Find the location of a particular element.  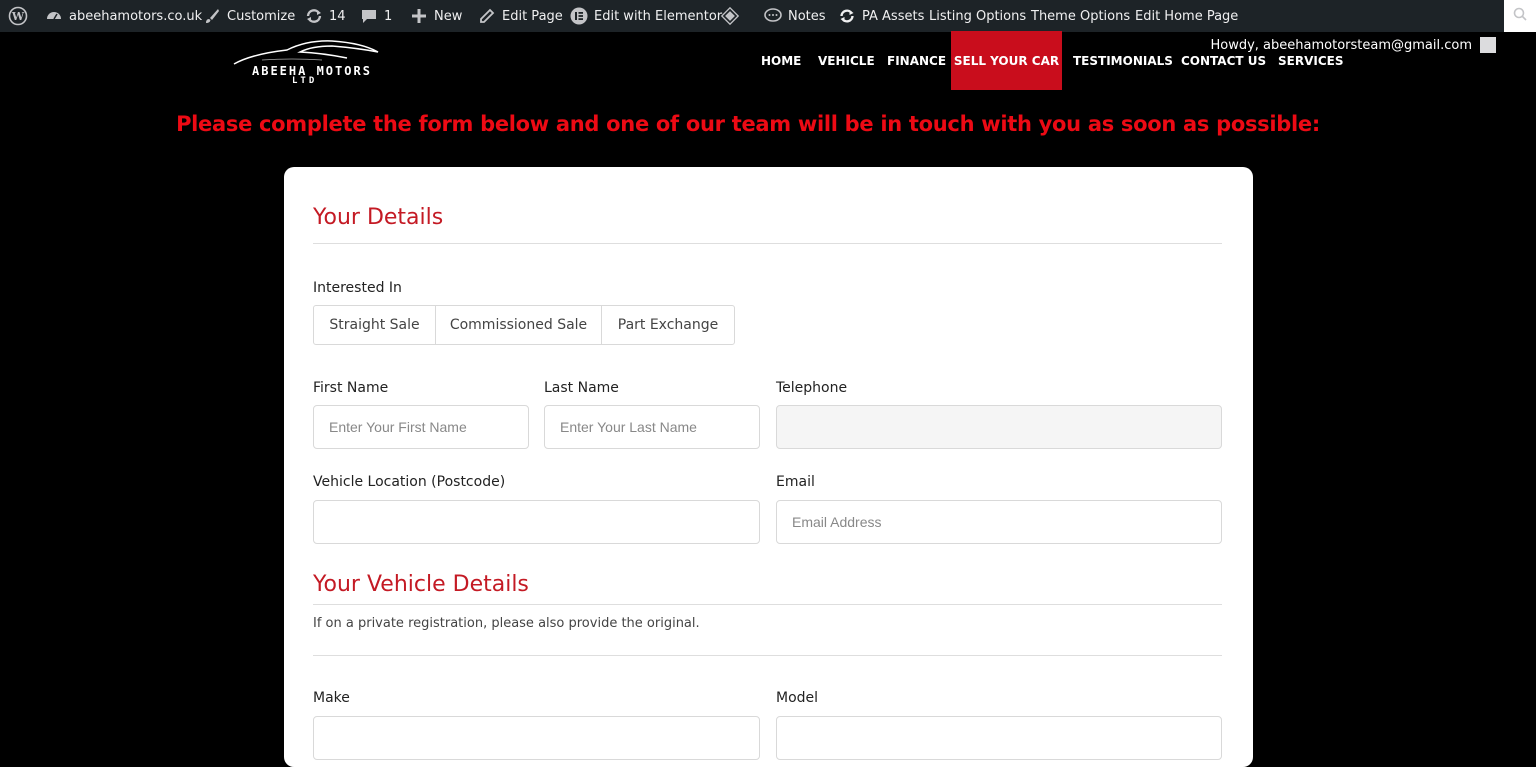

howdy-account: Howdy, abeehamotorsteam@gmail.com is located at coordinates (1353, 45).